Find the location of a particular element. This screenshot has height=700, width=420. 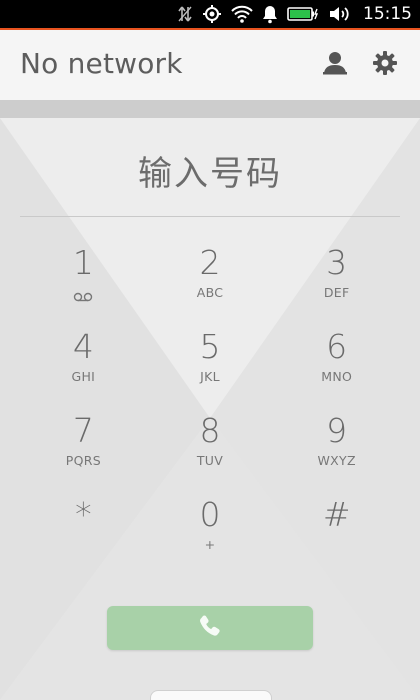

key-letters: DEF is located at coordinates (336, 292).